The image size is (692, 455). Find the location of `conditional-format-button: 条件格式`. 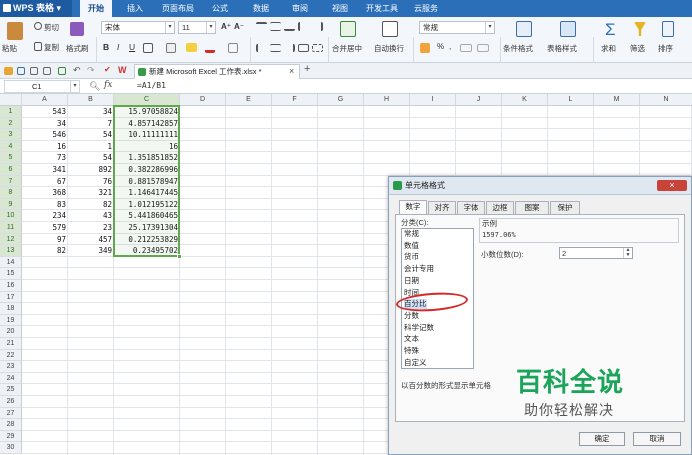

conditional-format-button: 条件格式 is located at coordinates (518, 48).